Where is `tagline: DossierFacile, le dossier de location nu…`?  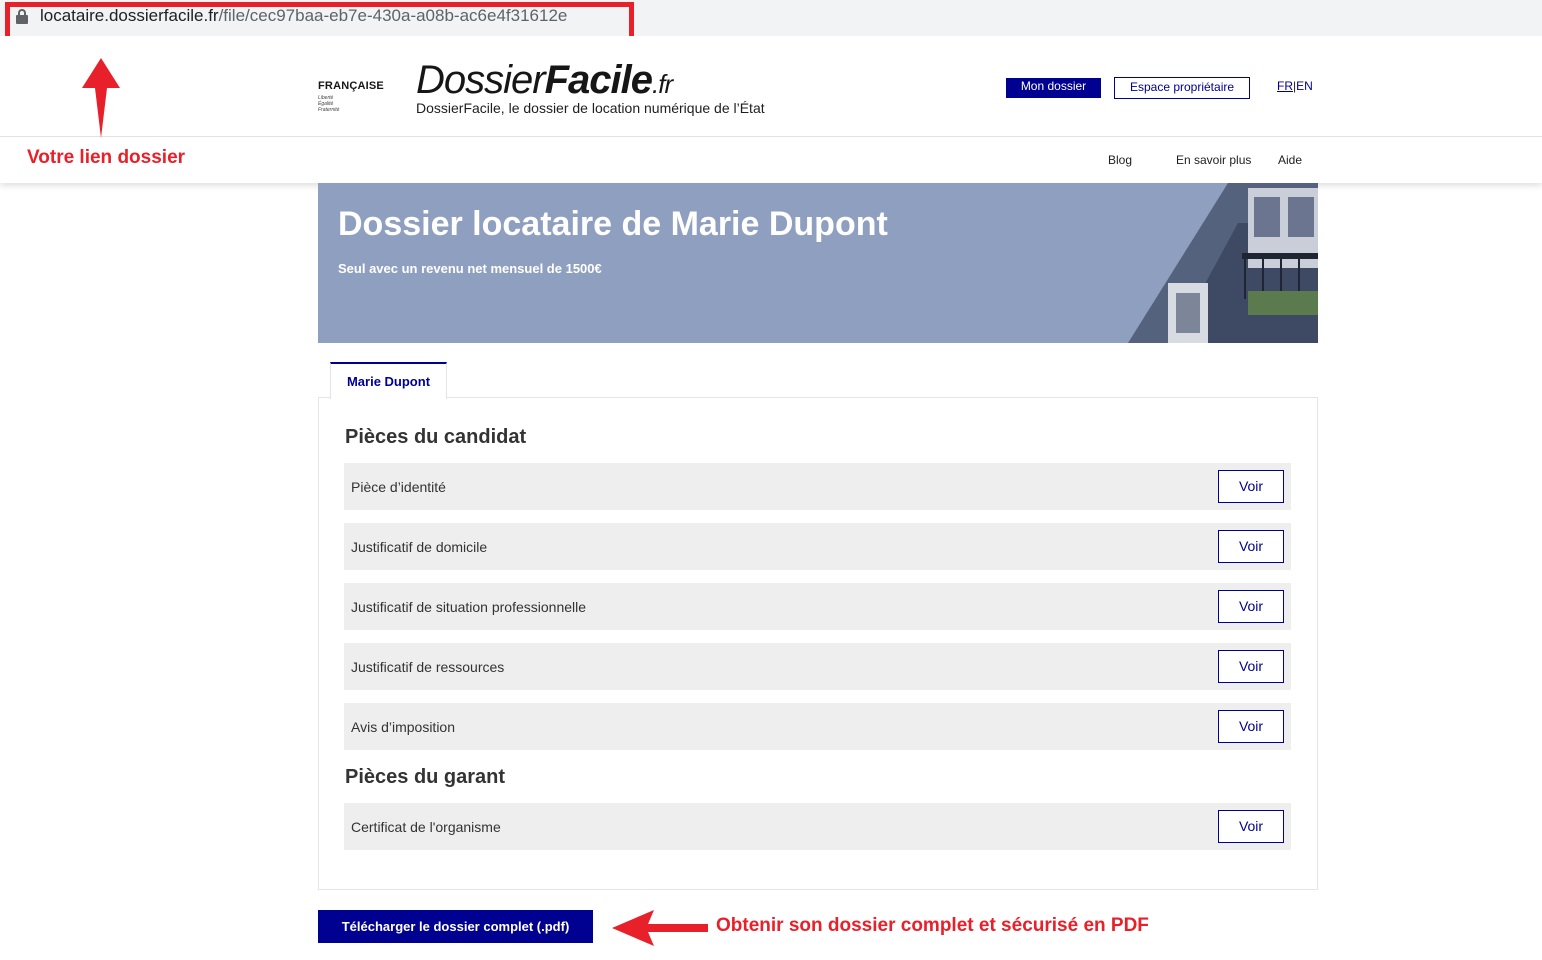
tagline: DossierFacile, le dossier de location nu… is located at coordinates (590, 108).